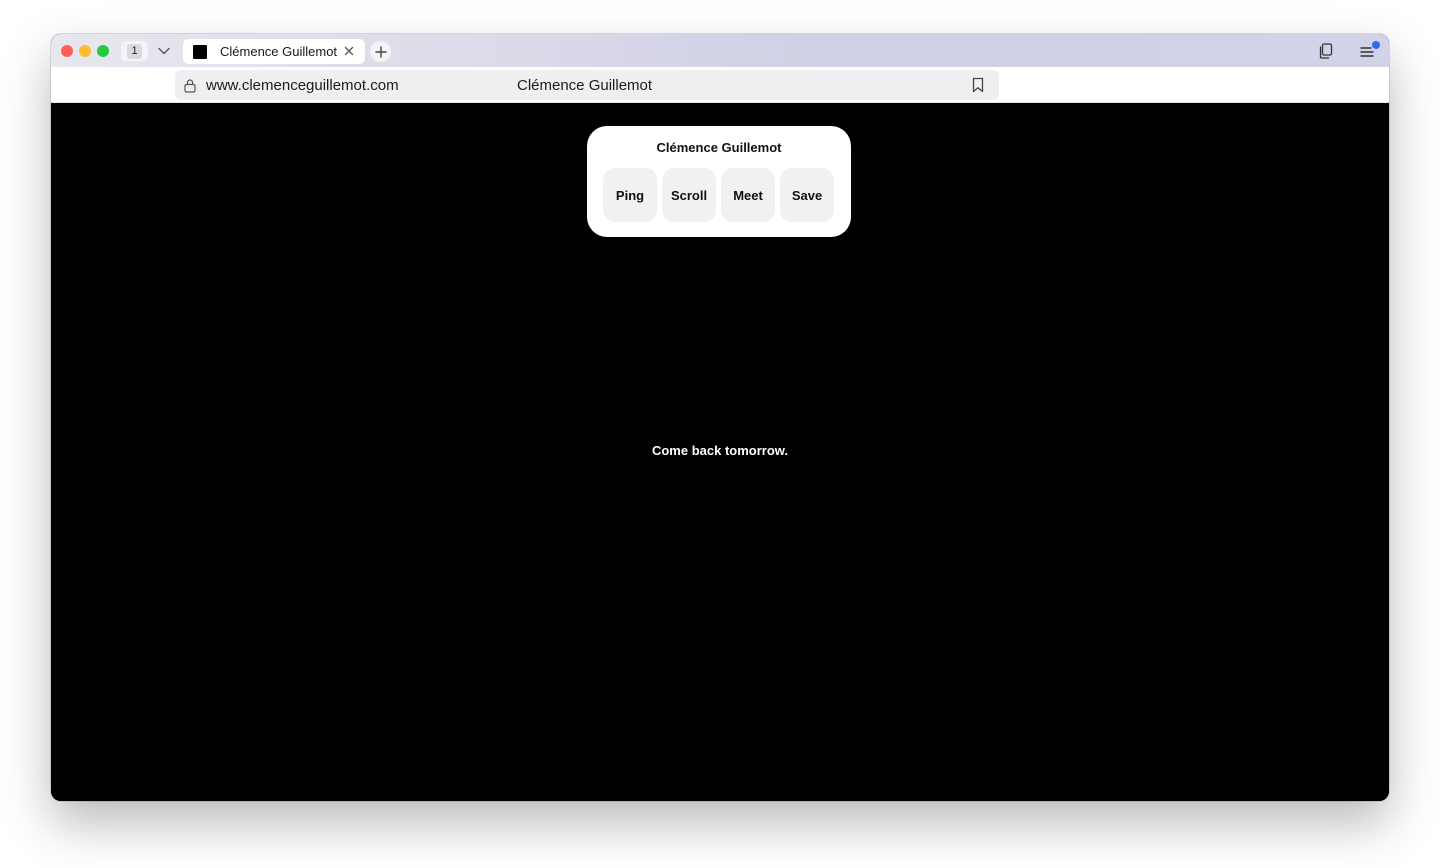  Describe the element at coordinates (748, 195) in the screenshot. I see `meet-button: Meet` at that location.